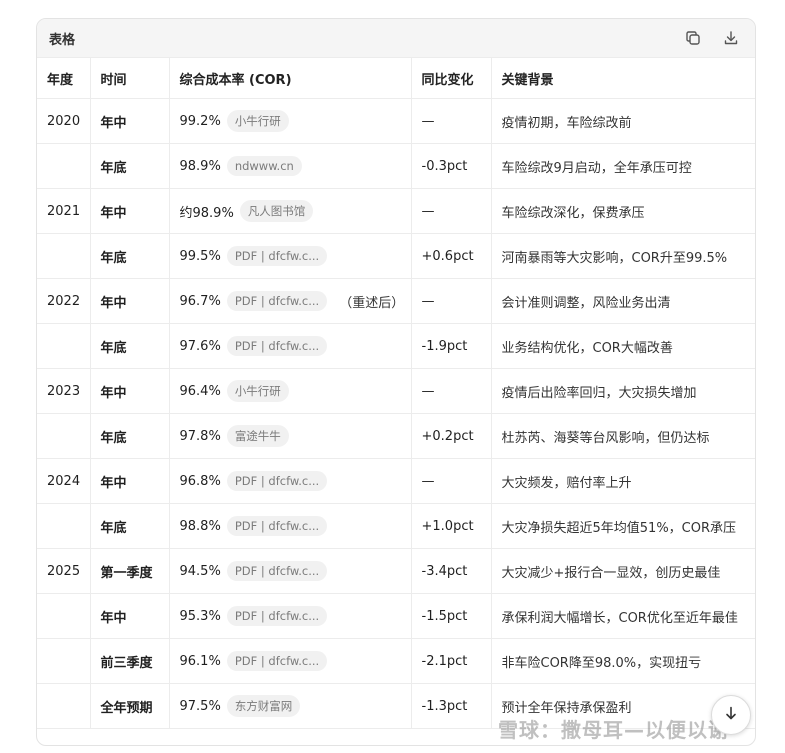 The width and height of the screenshot is (785, 753). Describe the element at coordinates (200, 526) in the screenshot. I see `cor-value: 98.8%` at that location.